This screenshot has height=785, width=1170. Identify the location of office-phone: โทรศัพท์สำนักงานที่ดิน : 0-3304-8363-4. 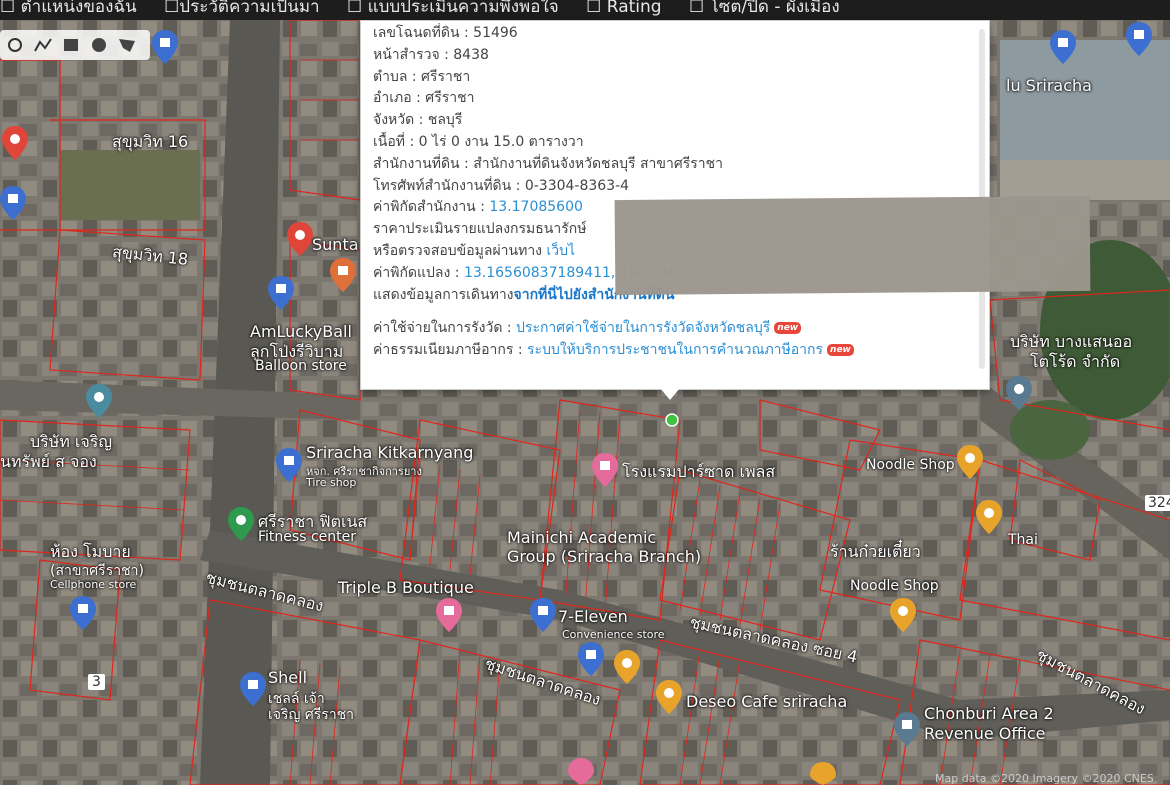
(501, 185).